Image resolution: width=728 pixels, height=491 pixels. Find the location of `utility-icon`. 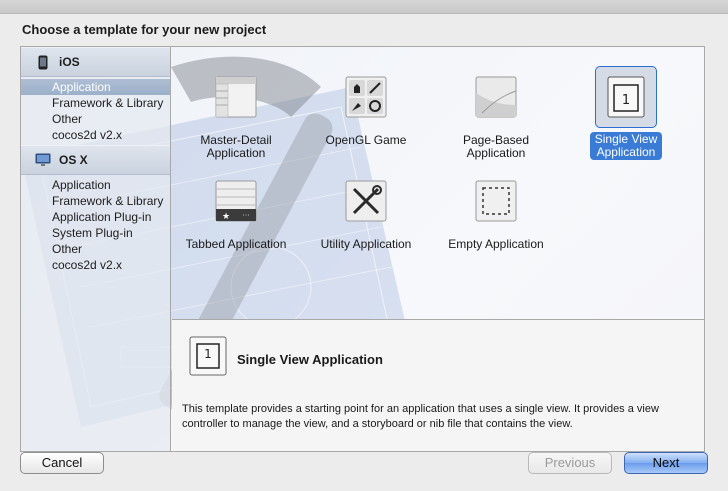

utility-icon is located at coordinates (366, 201).